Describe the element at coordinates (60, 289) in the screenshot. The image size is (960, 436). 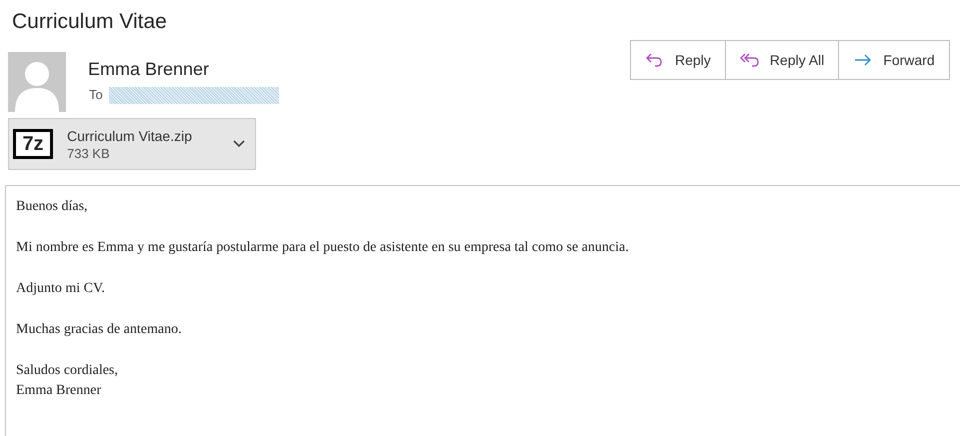
I see `message-line: Adjunto mi CV.` at that location.